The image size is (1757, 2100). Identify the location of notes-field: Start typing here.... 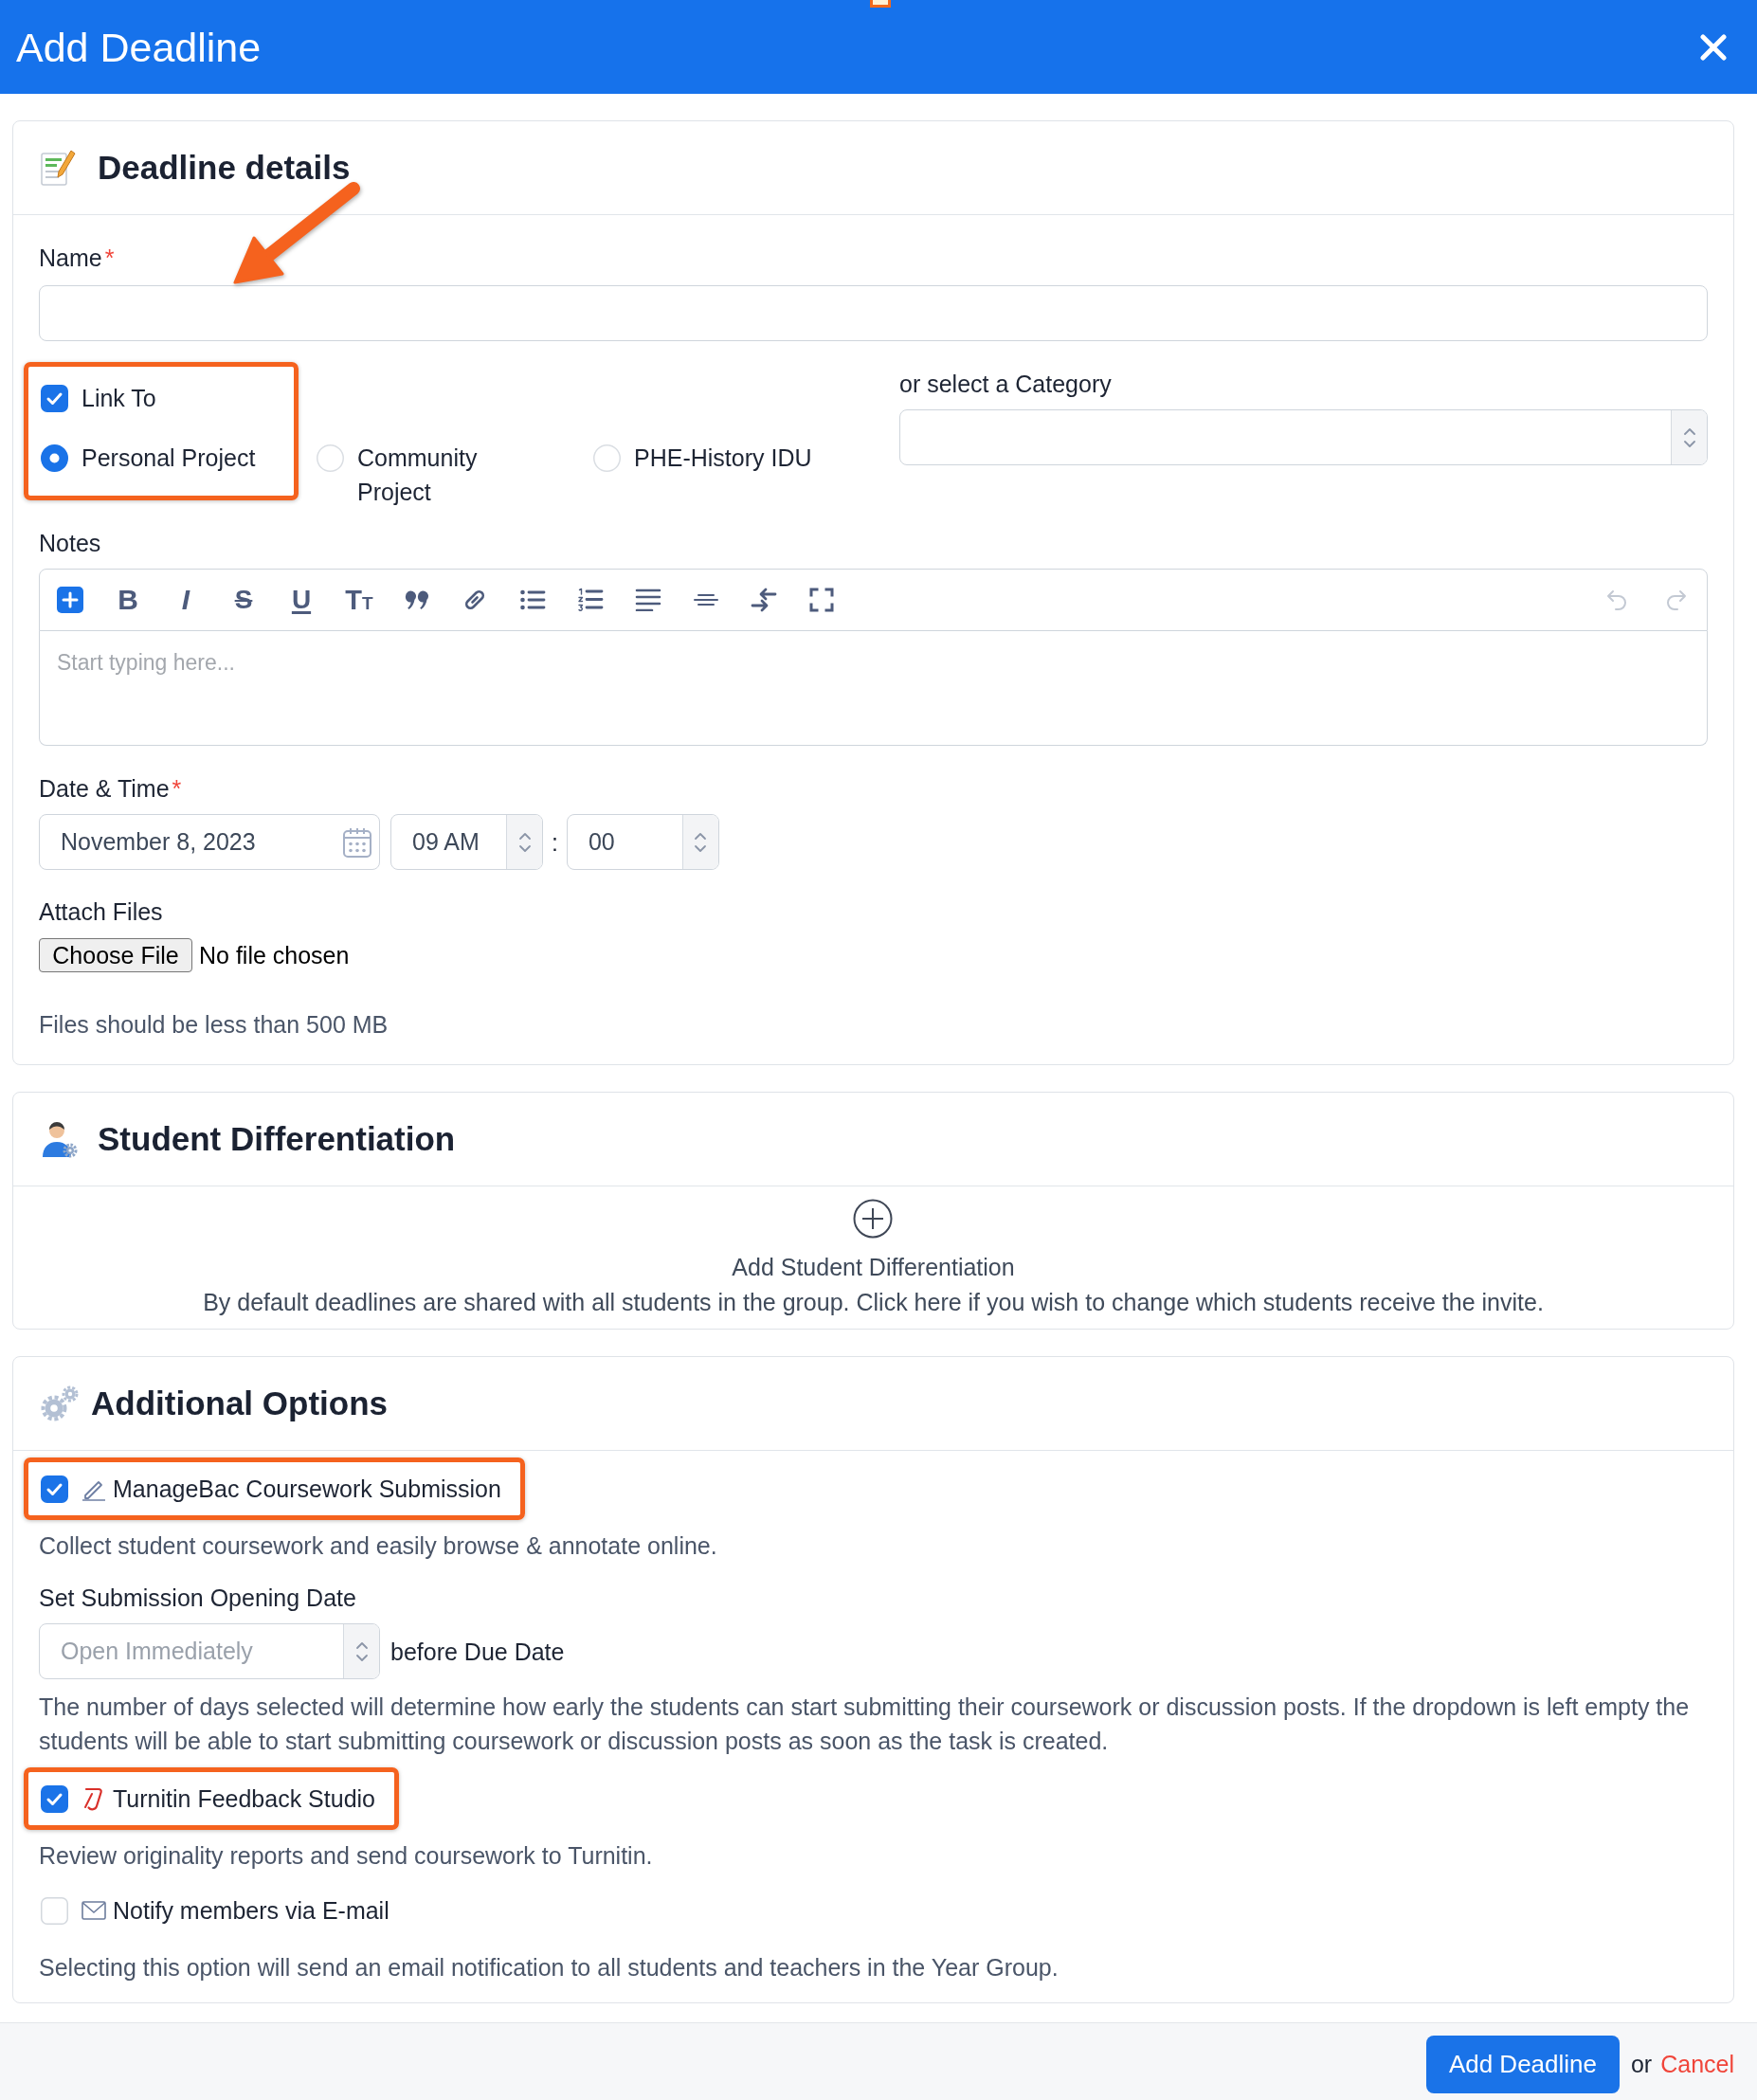
(874, 688).